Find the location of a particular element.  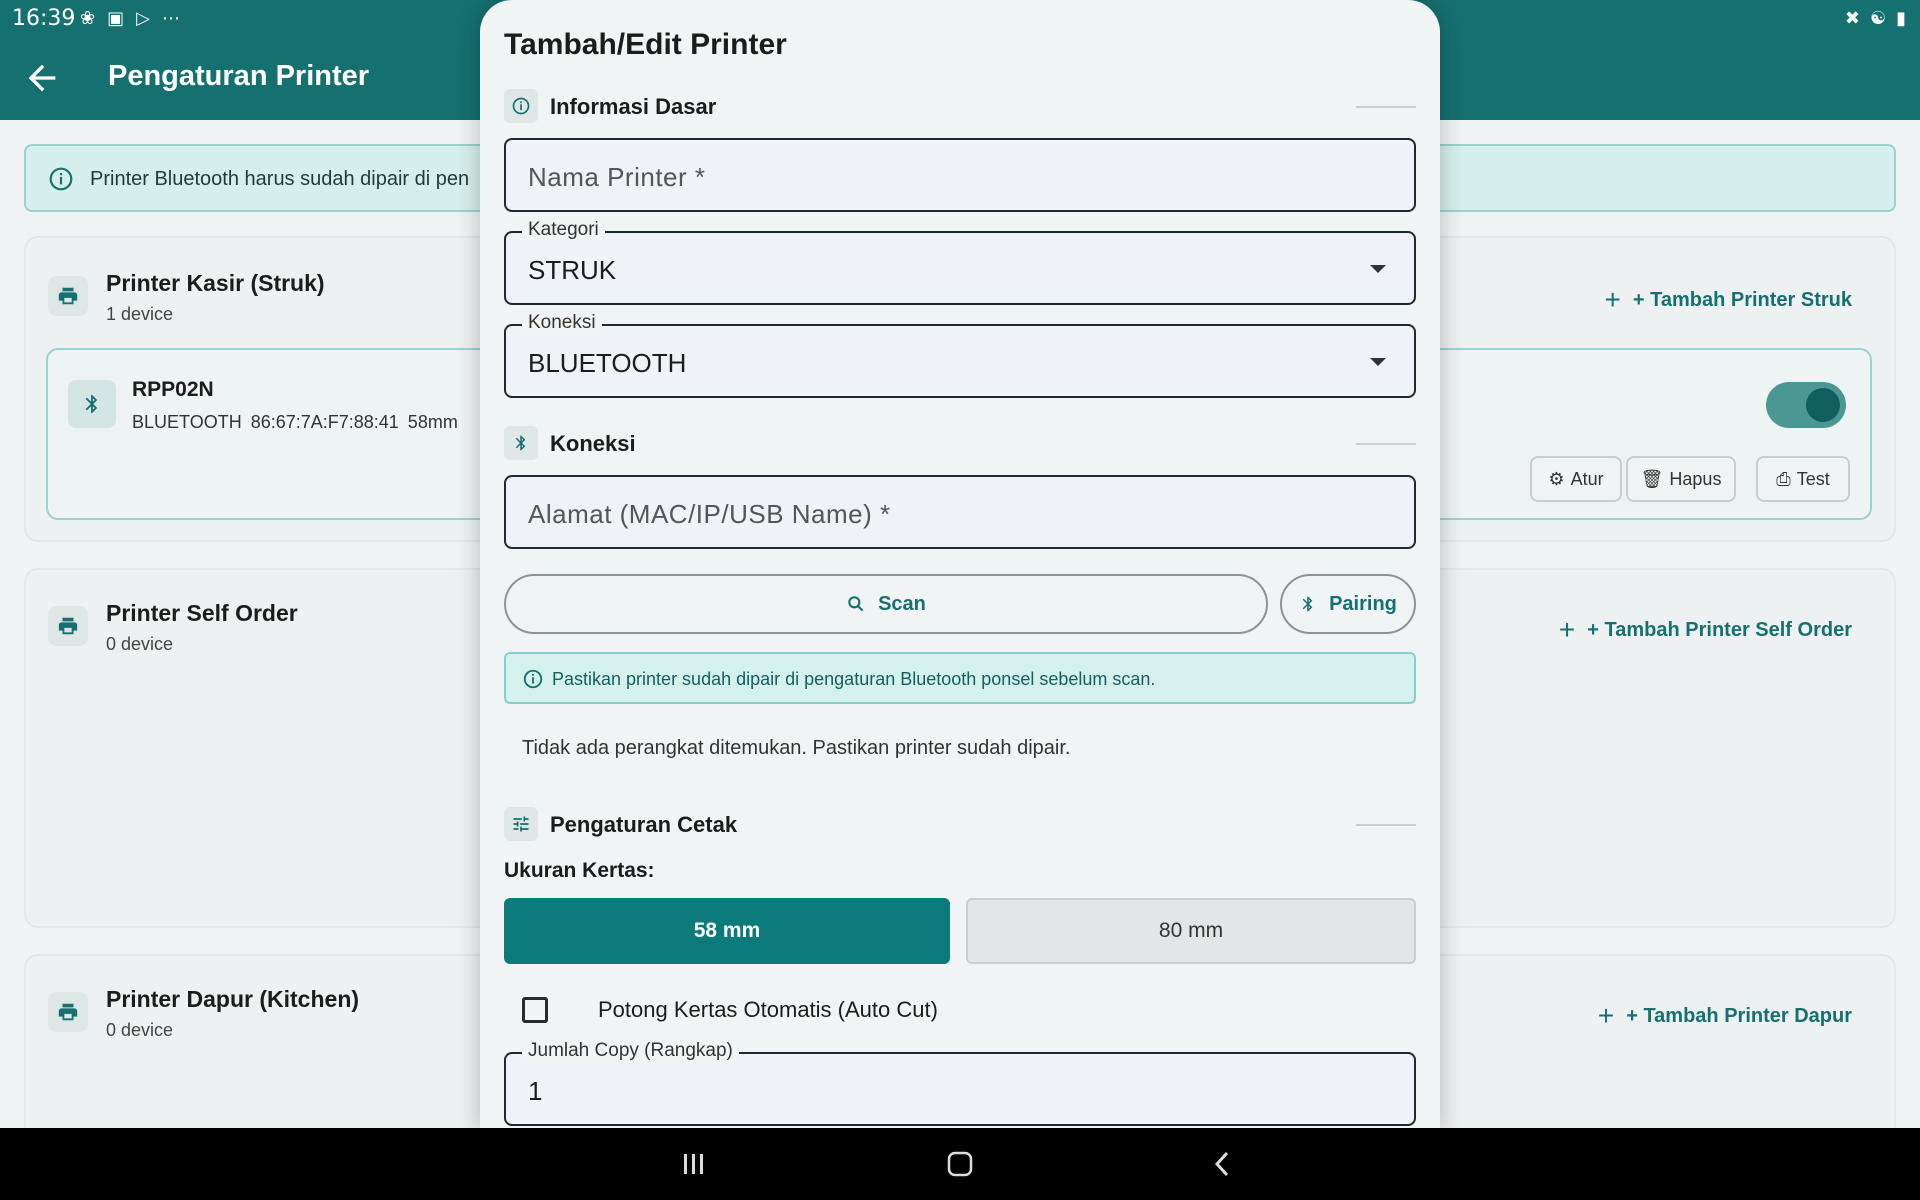

add-printer-label: + Tambah Printer Dapur is located at coordinates (1739, 1015).